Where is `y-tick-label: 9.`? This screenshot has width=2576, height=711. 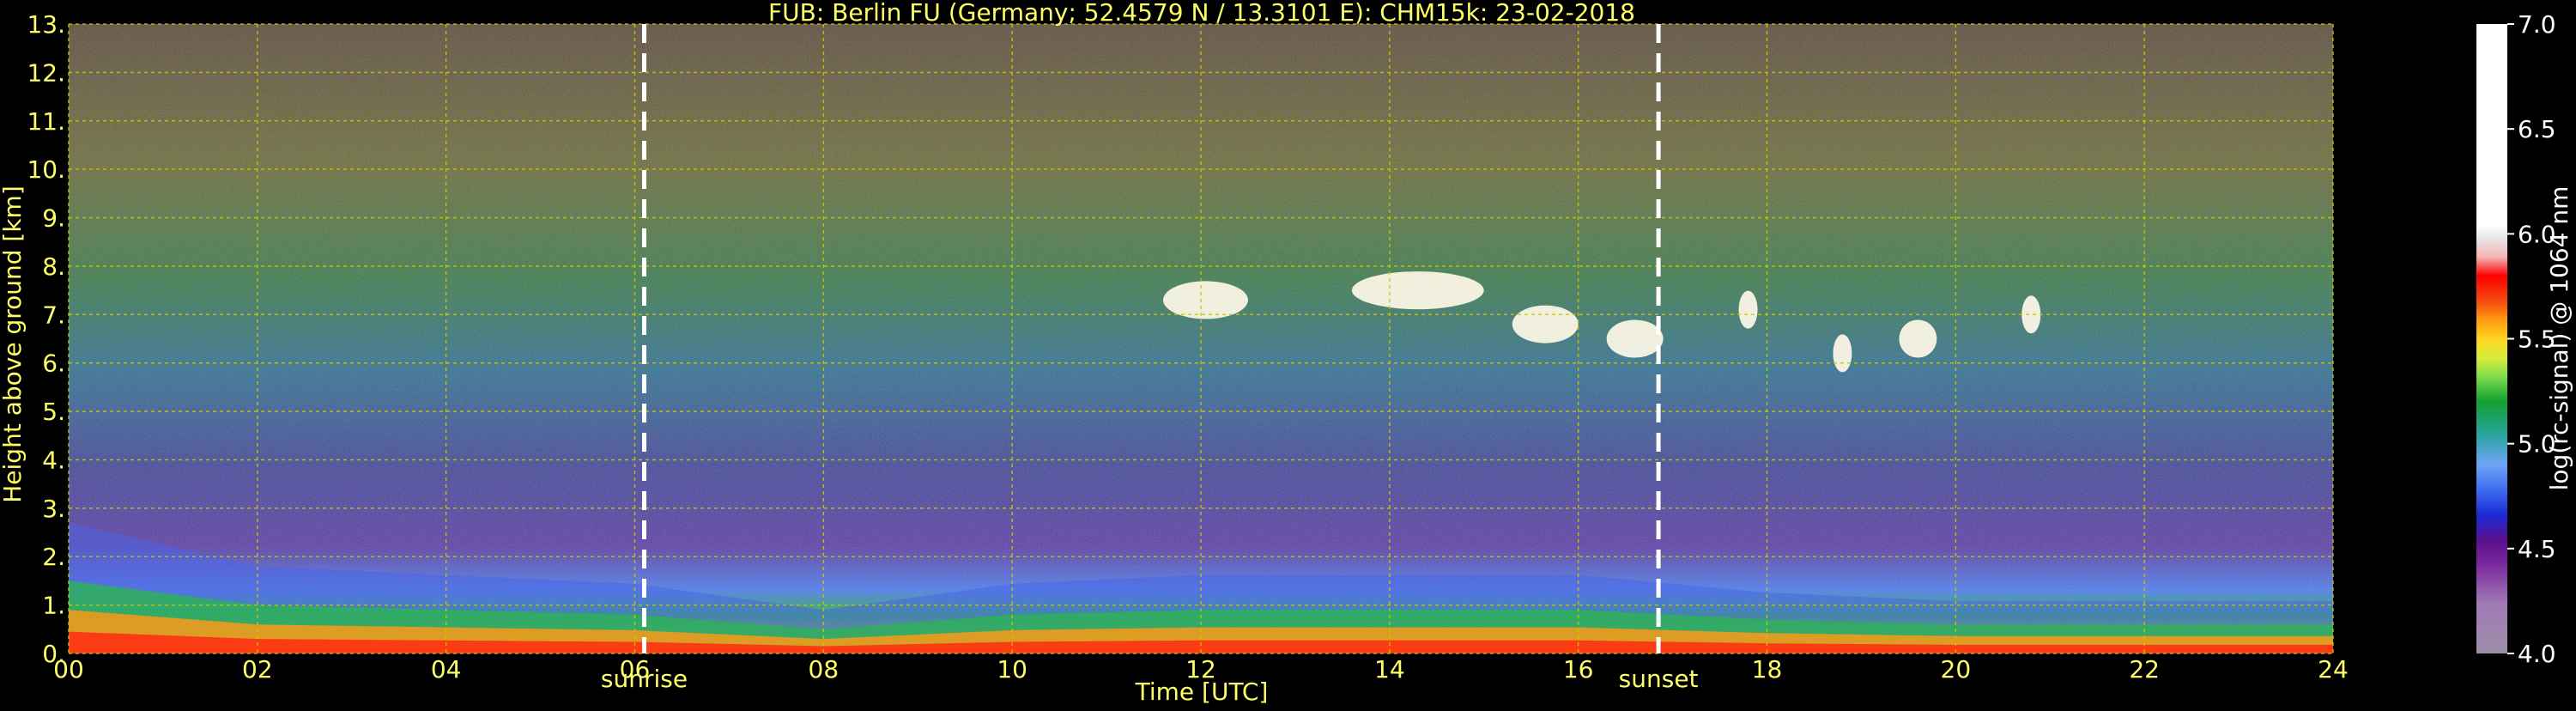 y-tick-label: 9. is located at coordinates (53, 218).